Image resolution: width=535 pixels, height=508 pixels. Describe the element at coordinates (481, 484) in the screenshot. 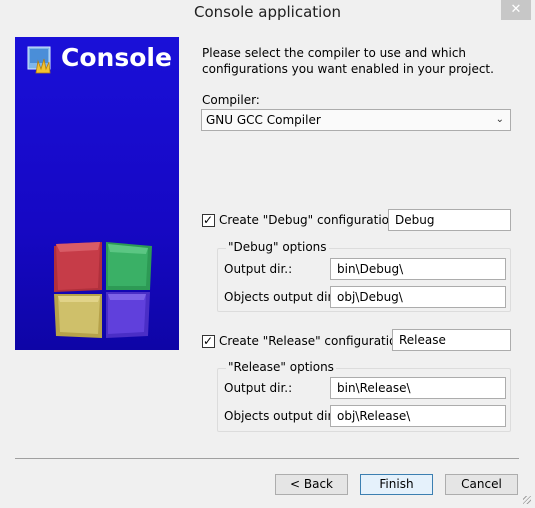

I see `cancel-button: Cancel` at that location.